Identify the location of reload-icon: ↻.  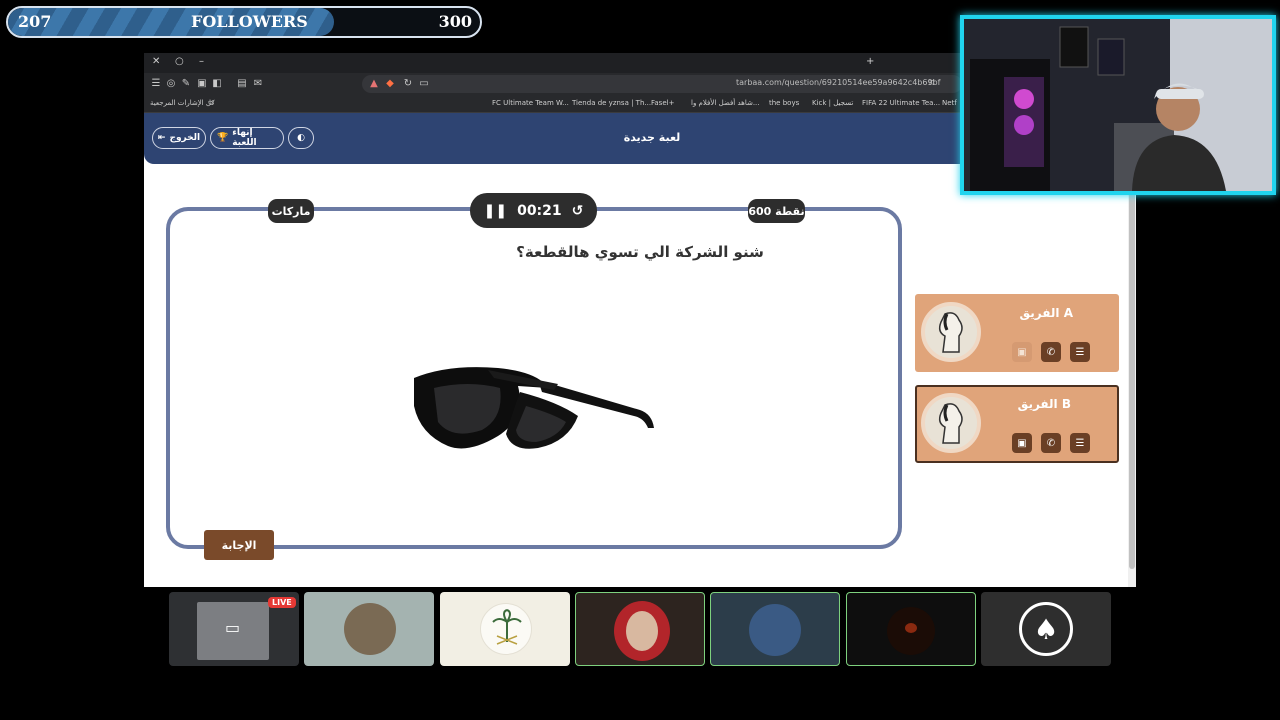
(408, 84).